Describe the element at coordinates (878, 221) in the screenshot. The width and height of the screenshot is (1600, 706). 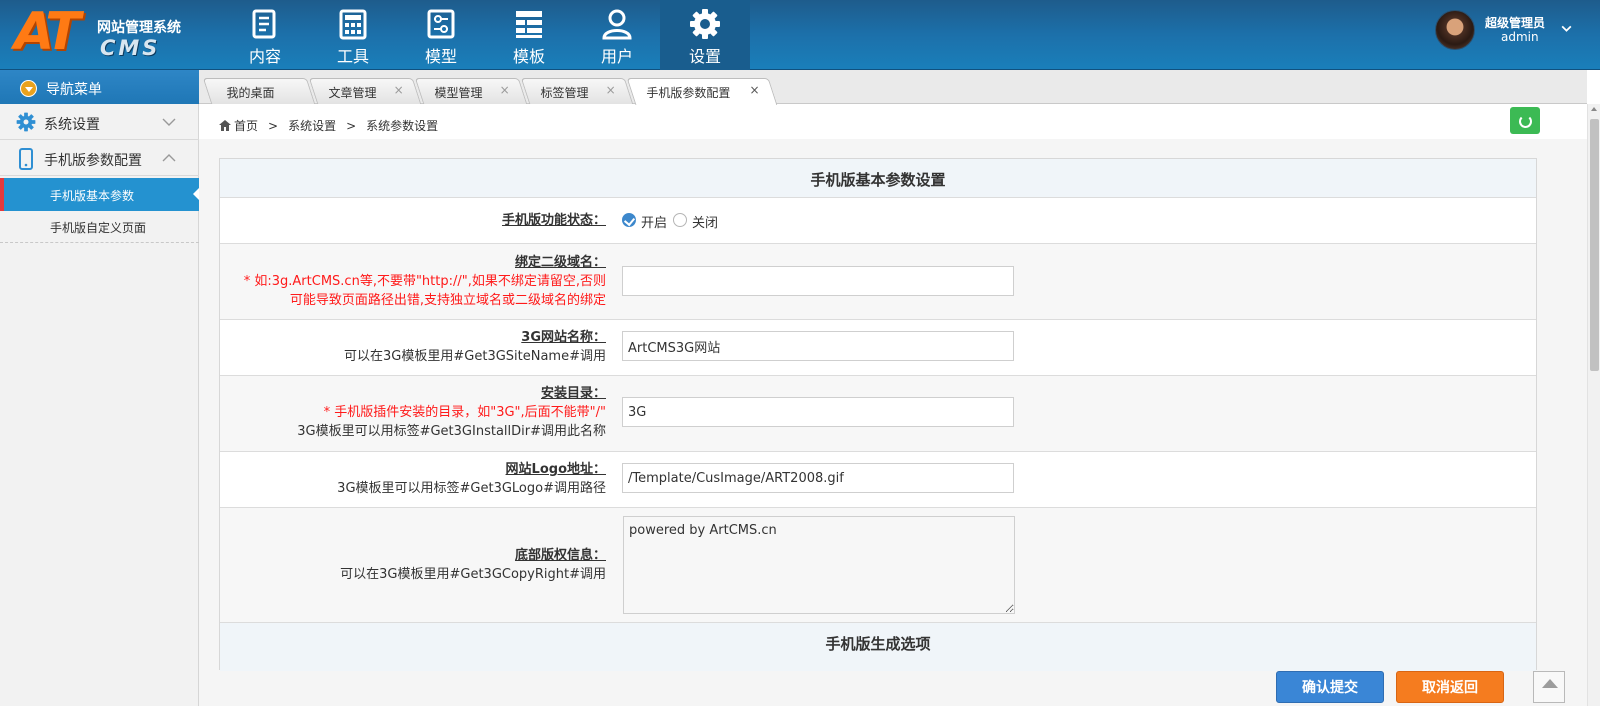
I see `row-mobile-status: 手机版功能状态： 开启 关闭` at that location.